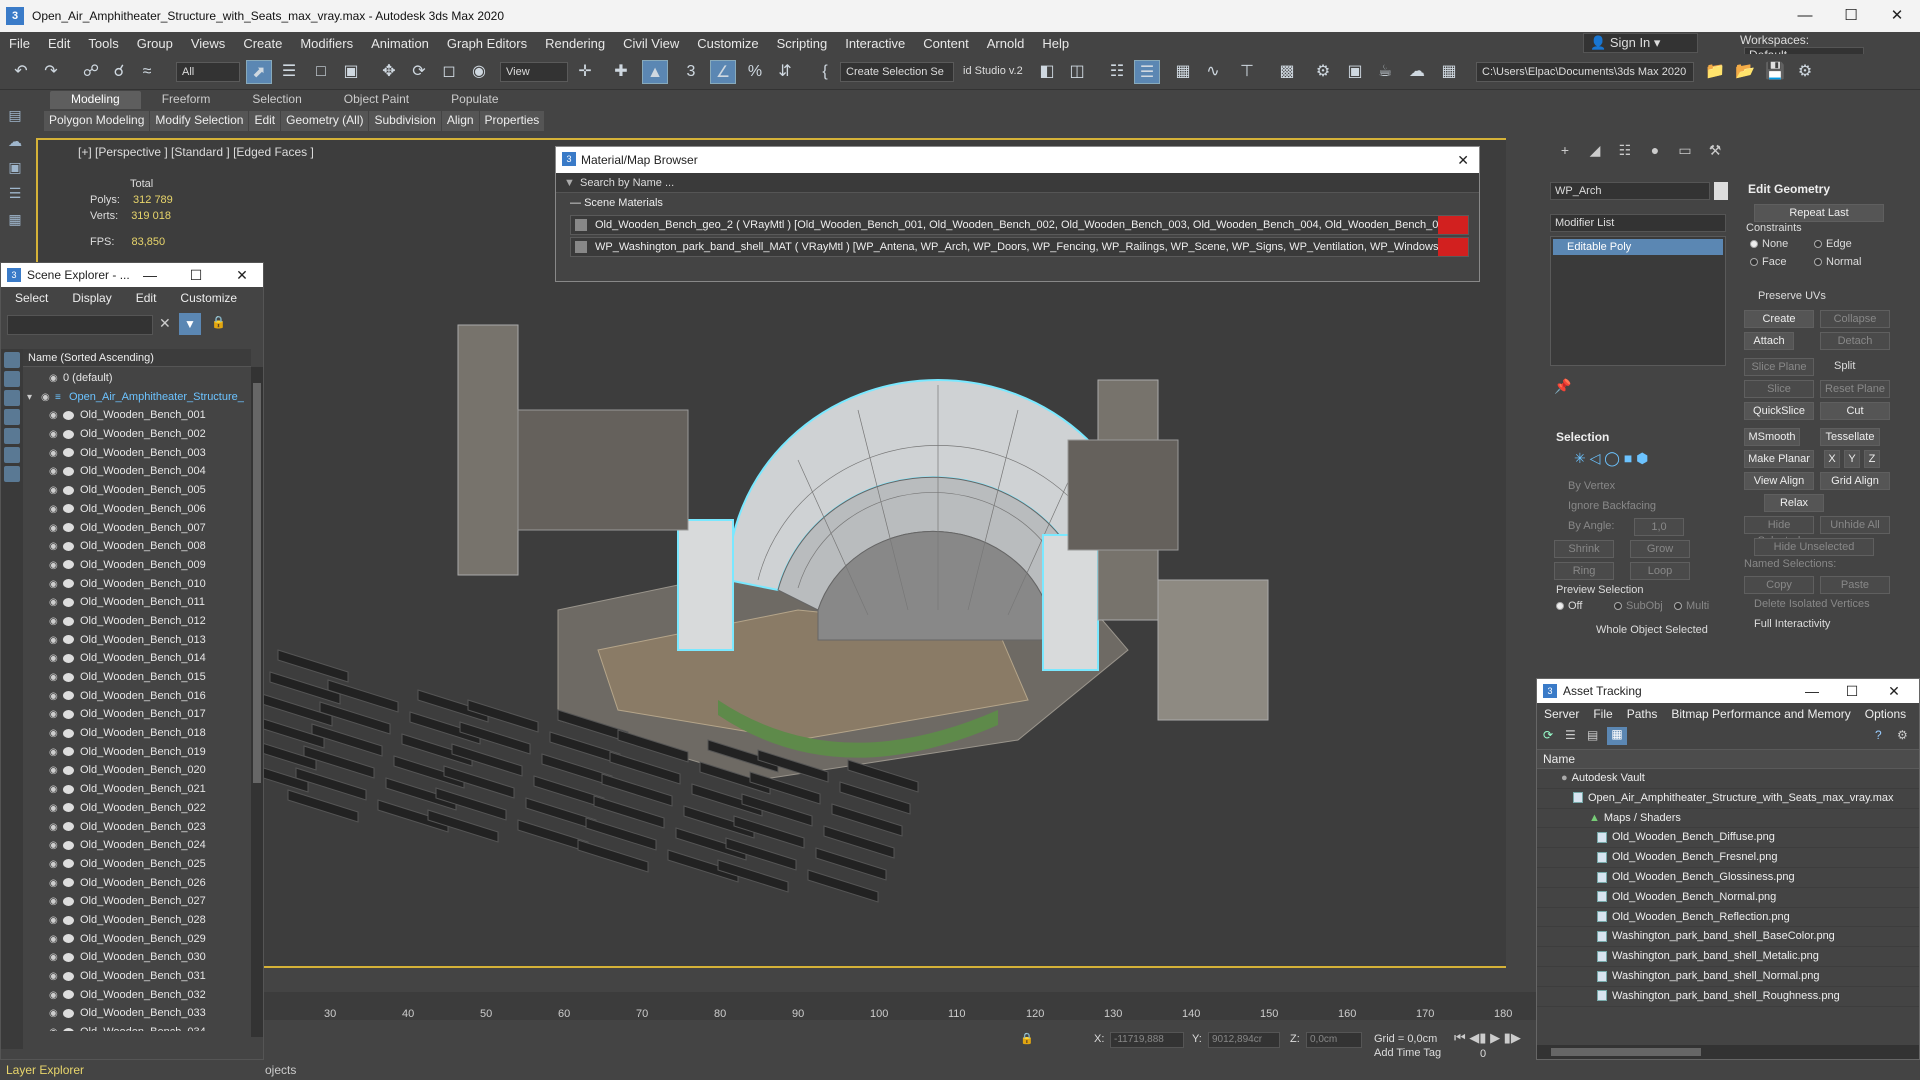 Image resolution: width=1920 pixels, height=1080 pixels. I want to click on scale-icon: ◻, so click(449, 72).